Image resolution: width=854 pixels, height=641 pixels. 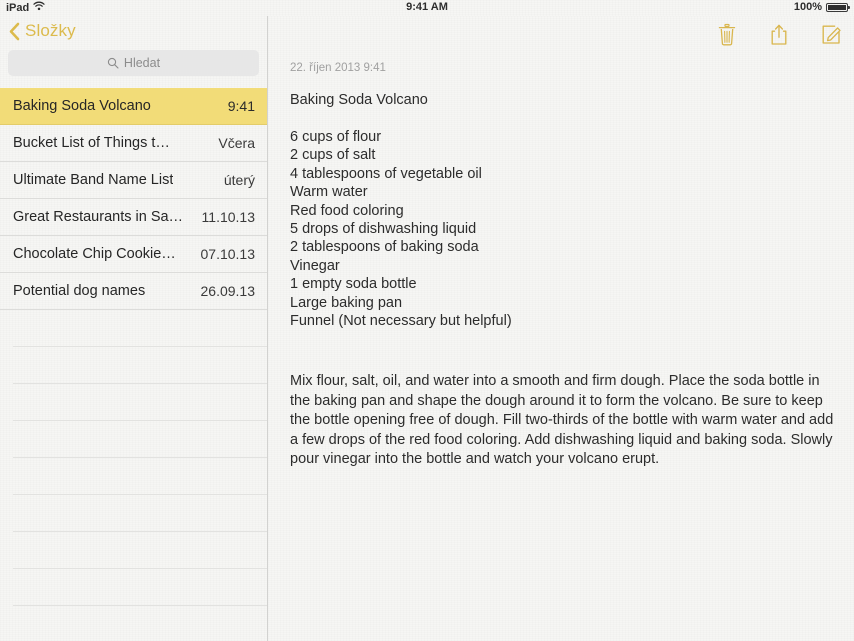 What do you see at coordinates (14, 31) in the screenshot?
I see `chevron-left-icon` at bounding box center [14, 31].